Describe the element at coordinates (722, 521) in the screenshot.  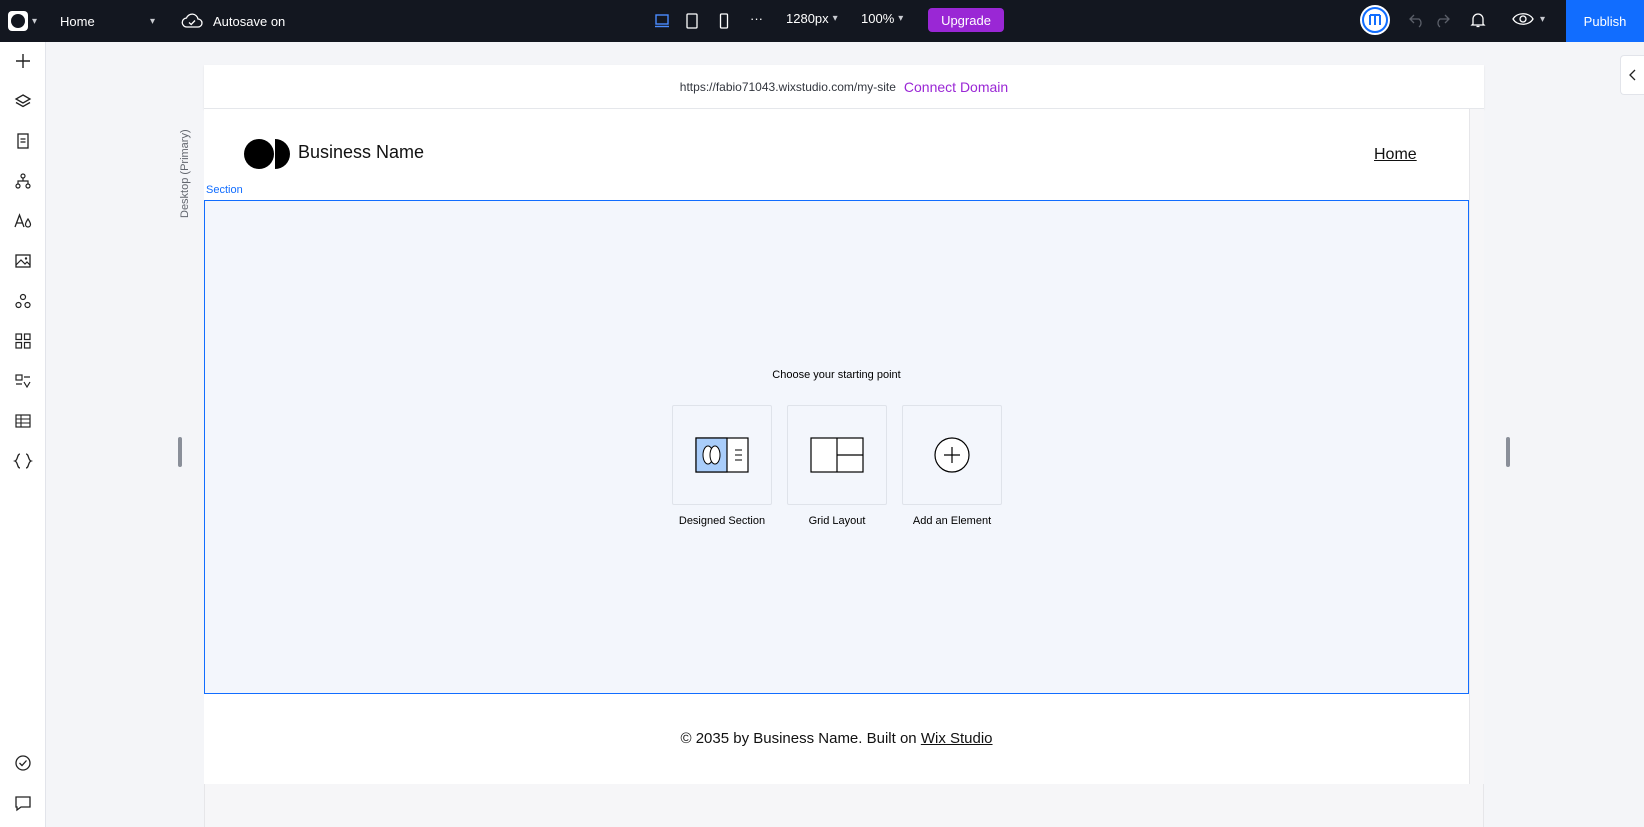
I see `designed-section-label: Designed Section` at that location.